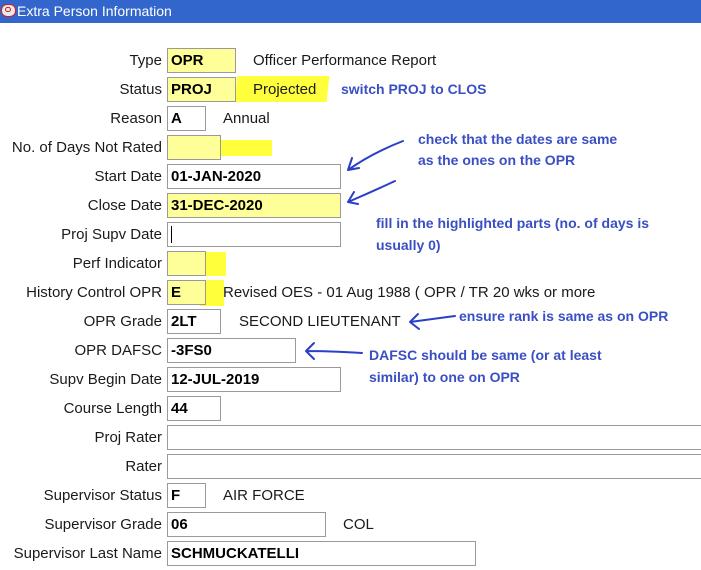  Describe the element at coordinates (380, 250) in the screenshot. I see `annotation-arrows` at that location.